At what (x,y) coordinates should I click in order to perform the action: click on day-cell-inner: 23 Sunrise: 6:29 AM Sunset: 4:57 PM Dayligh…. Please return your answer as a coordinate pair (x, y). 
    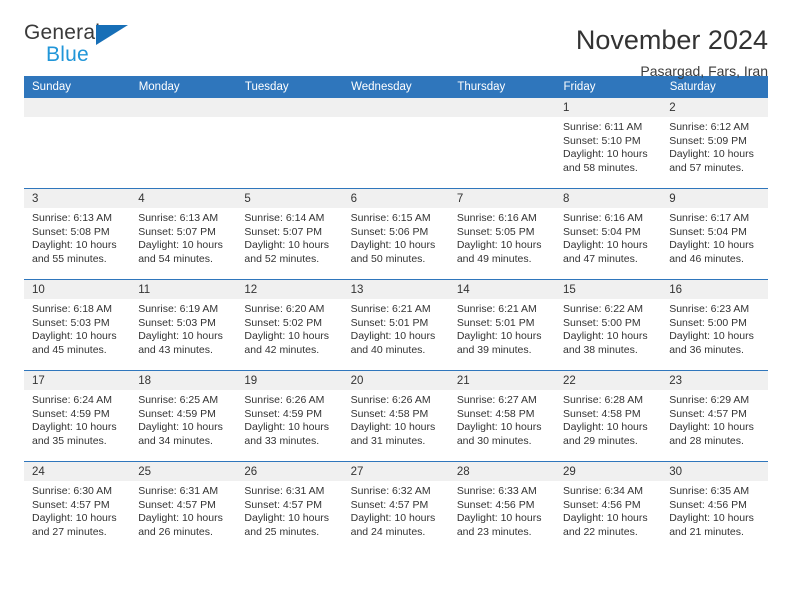
    Looking at the image, I should click on (714, 416).